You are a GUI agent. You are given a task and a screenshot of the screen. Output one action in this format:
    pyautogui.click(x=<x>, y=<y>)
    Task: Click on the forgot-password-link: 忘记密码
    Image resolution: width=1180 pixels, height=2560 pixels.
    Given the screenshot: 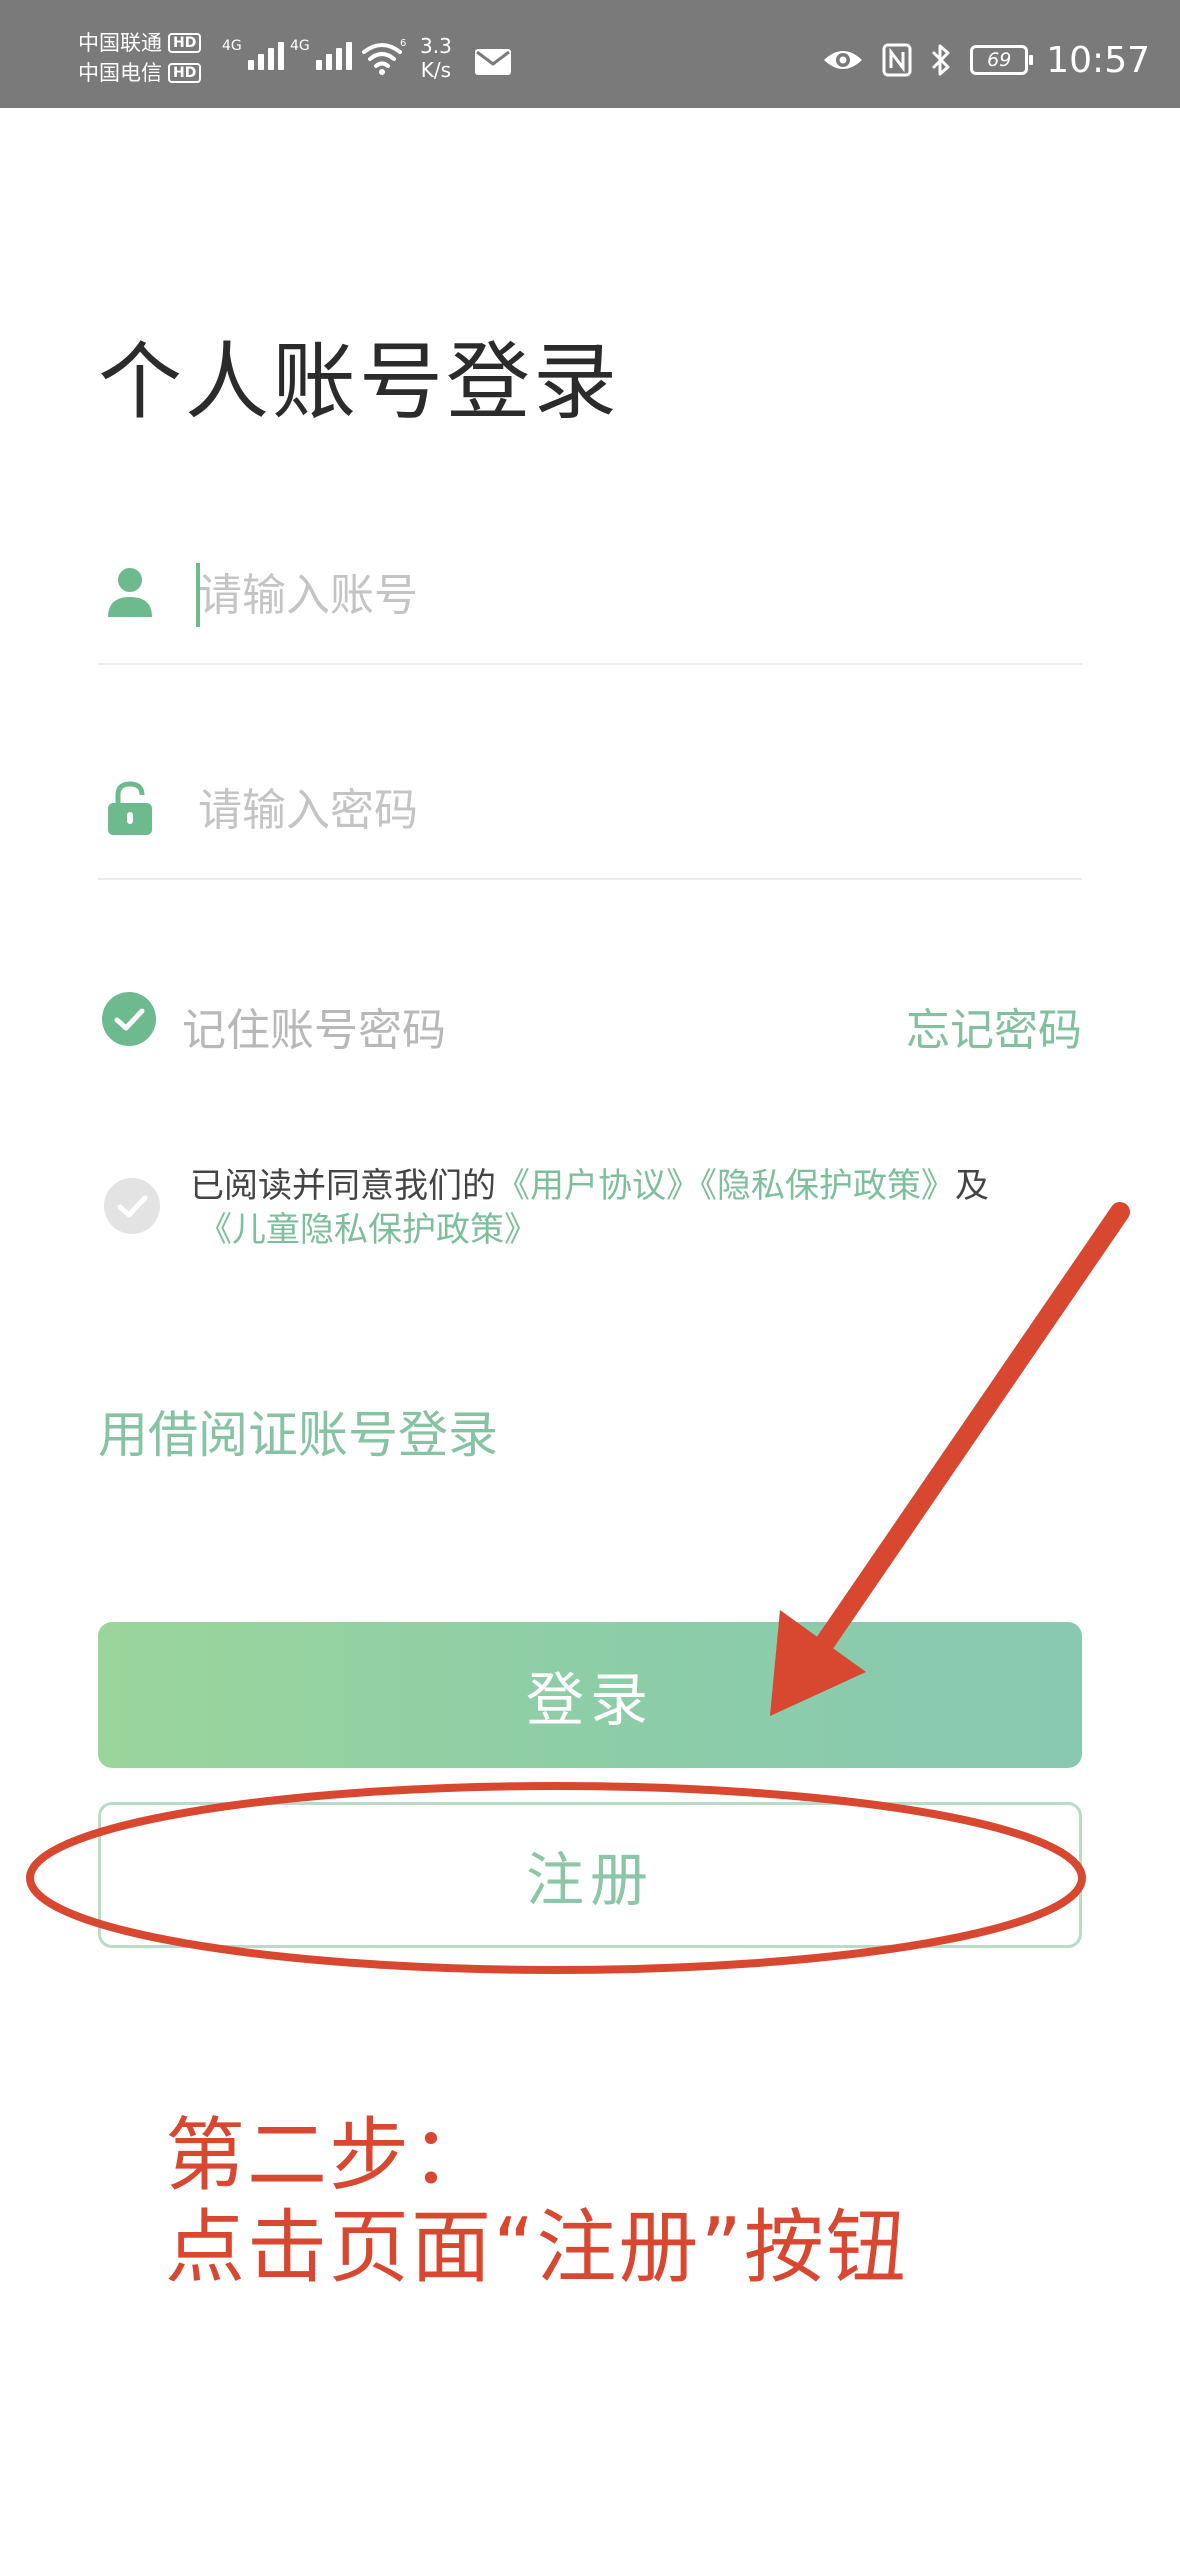 What is the action you would take?
    pyautogui.click(x=994, y=1026)
    